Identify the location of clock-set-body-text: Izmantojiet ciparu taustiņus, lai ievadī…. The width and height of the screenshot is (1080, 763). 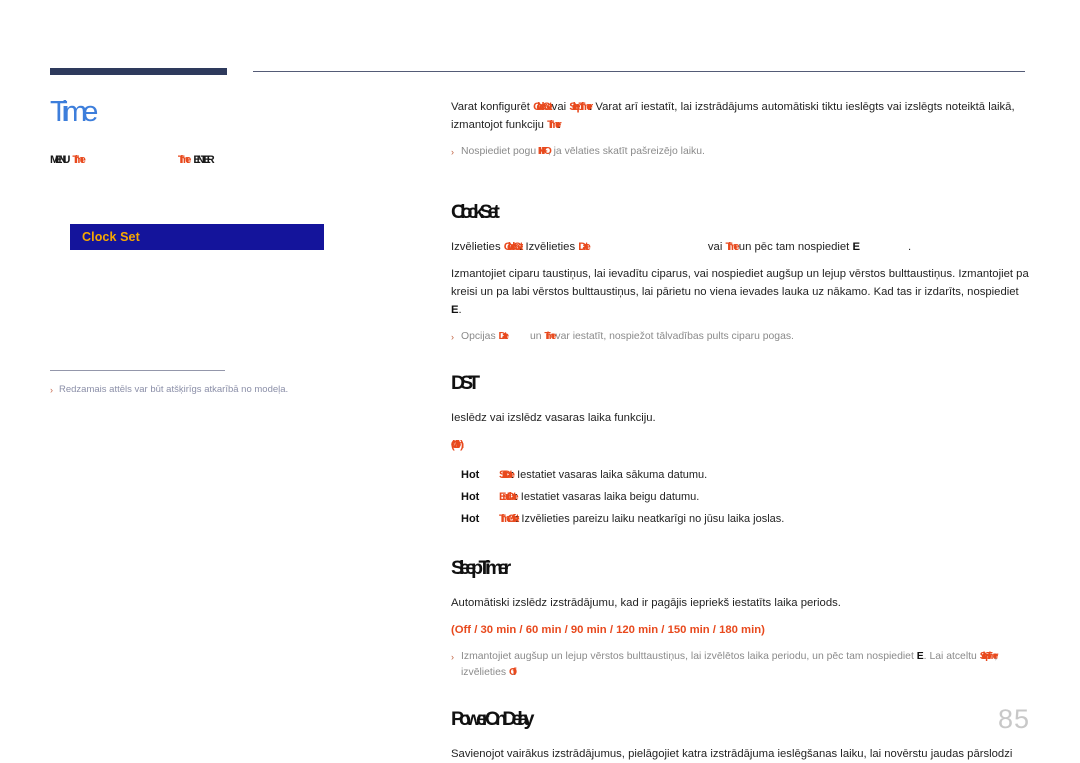
(740, 283).